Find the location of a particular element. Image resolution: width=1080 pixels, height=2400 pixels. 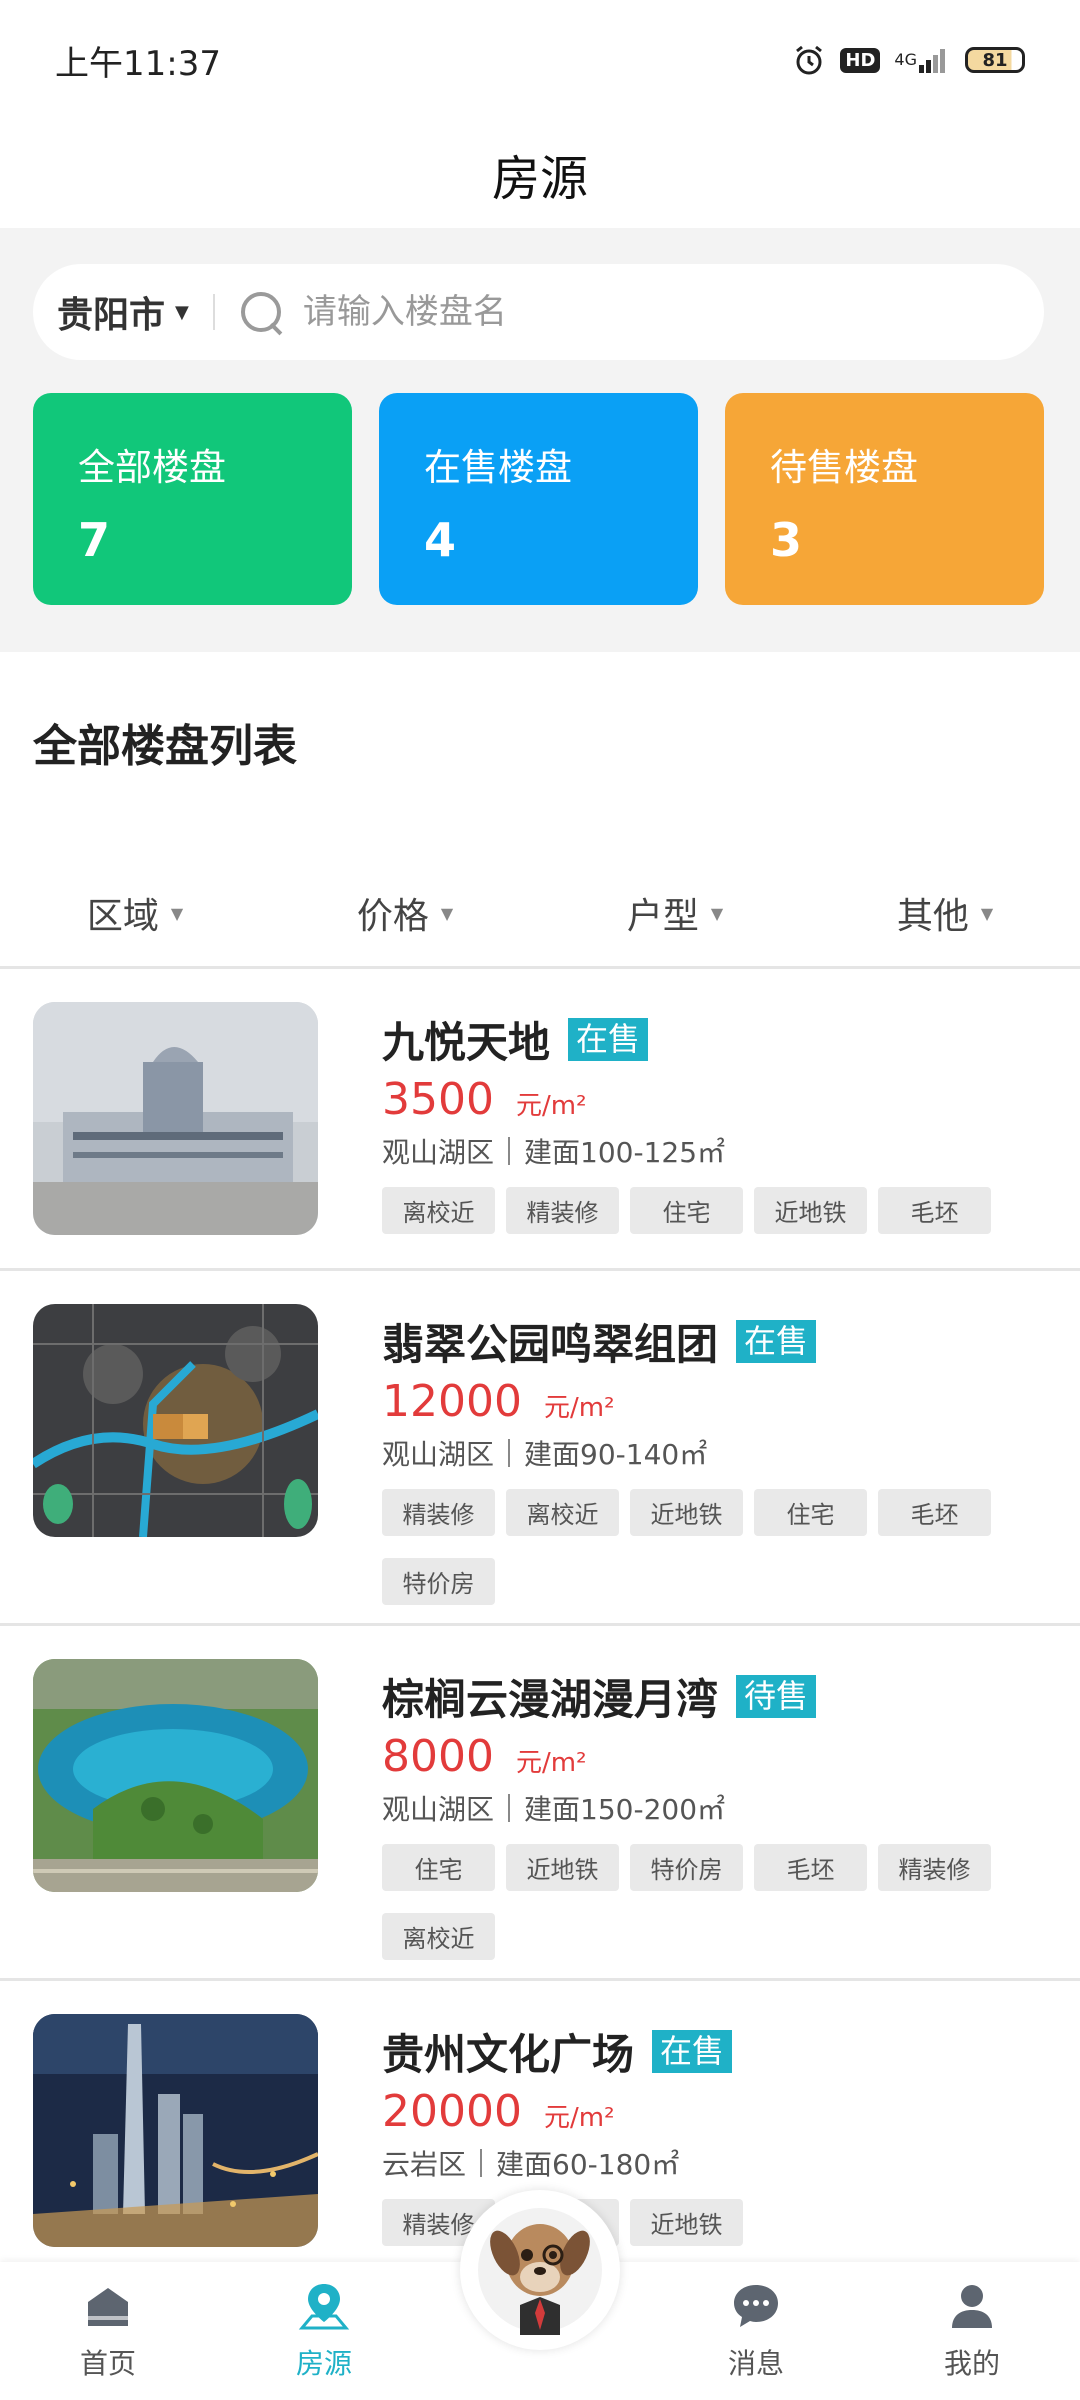

home-icon is located at coordinates (108, 2307).